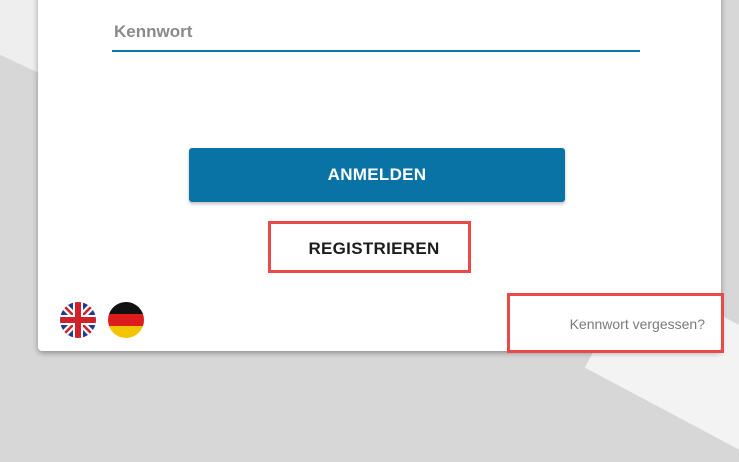  I want to click on login-button: ANMELDEN, so click(377, 175).